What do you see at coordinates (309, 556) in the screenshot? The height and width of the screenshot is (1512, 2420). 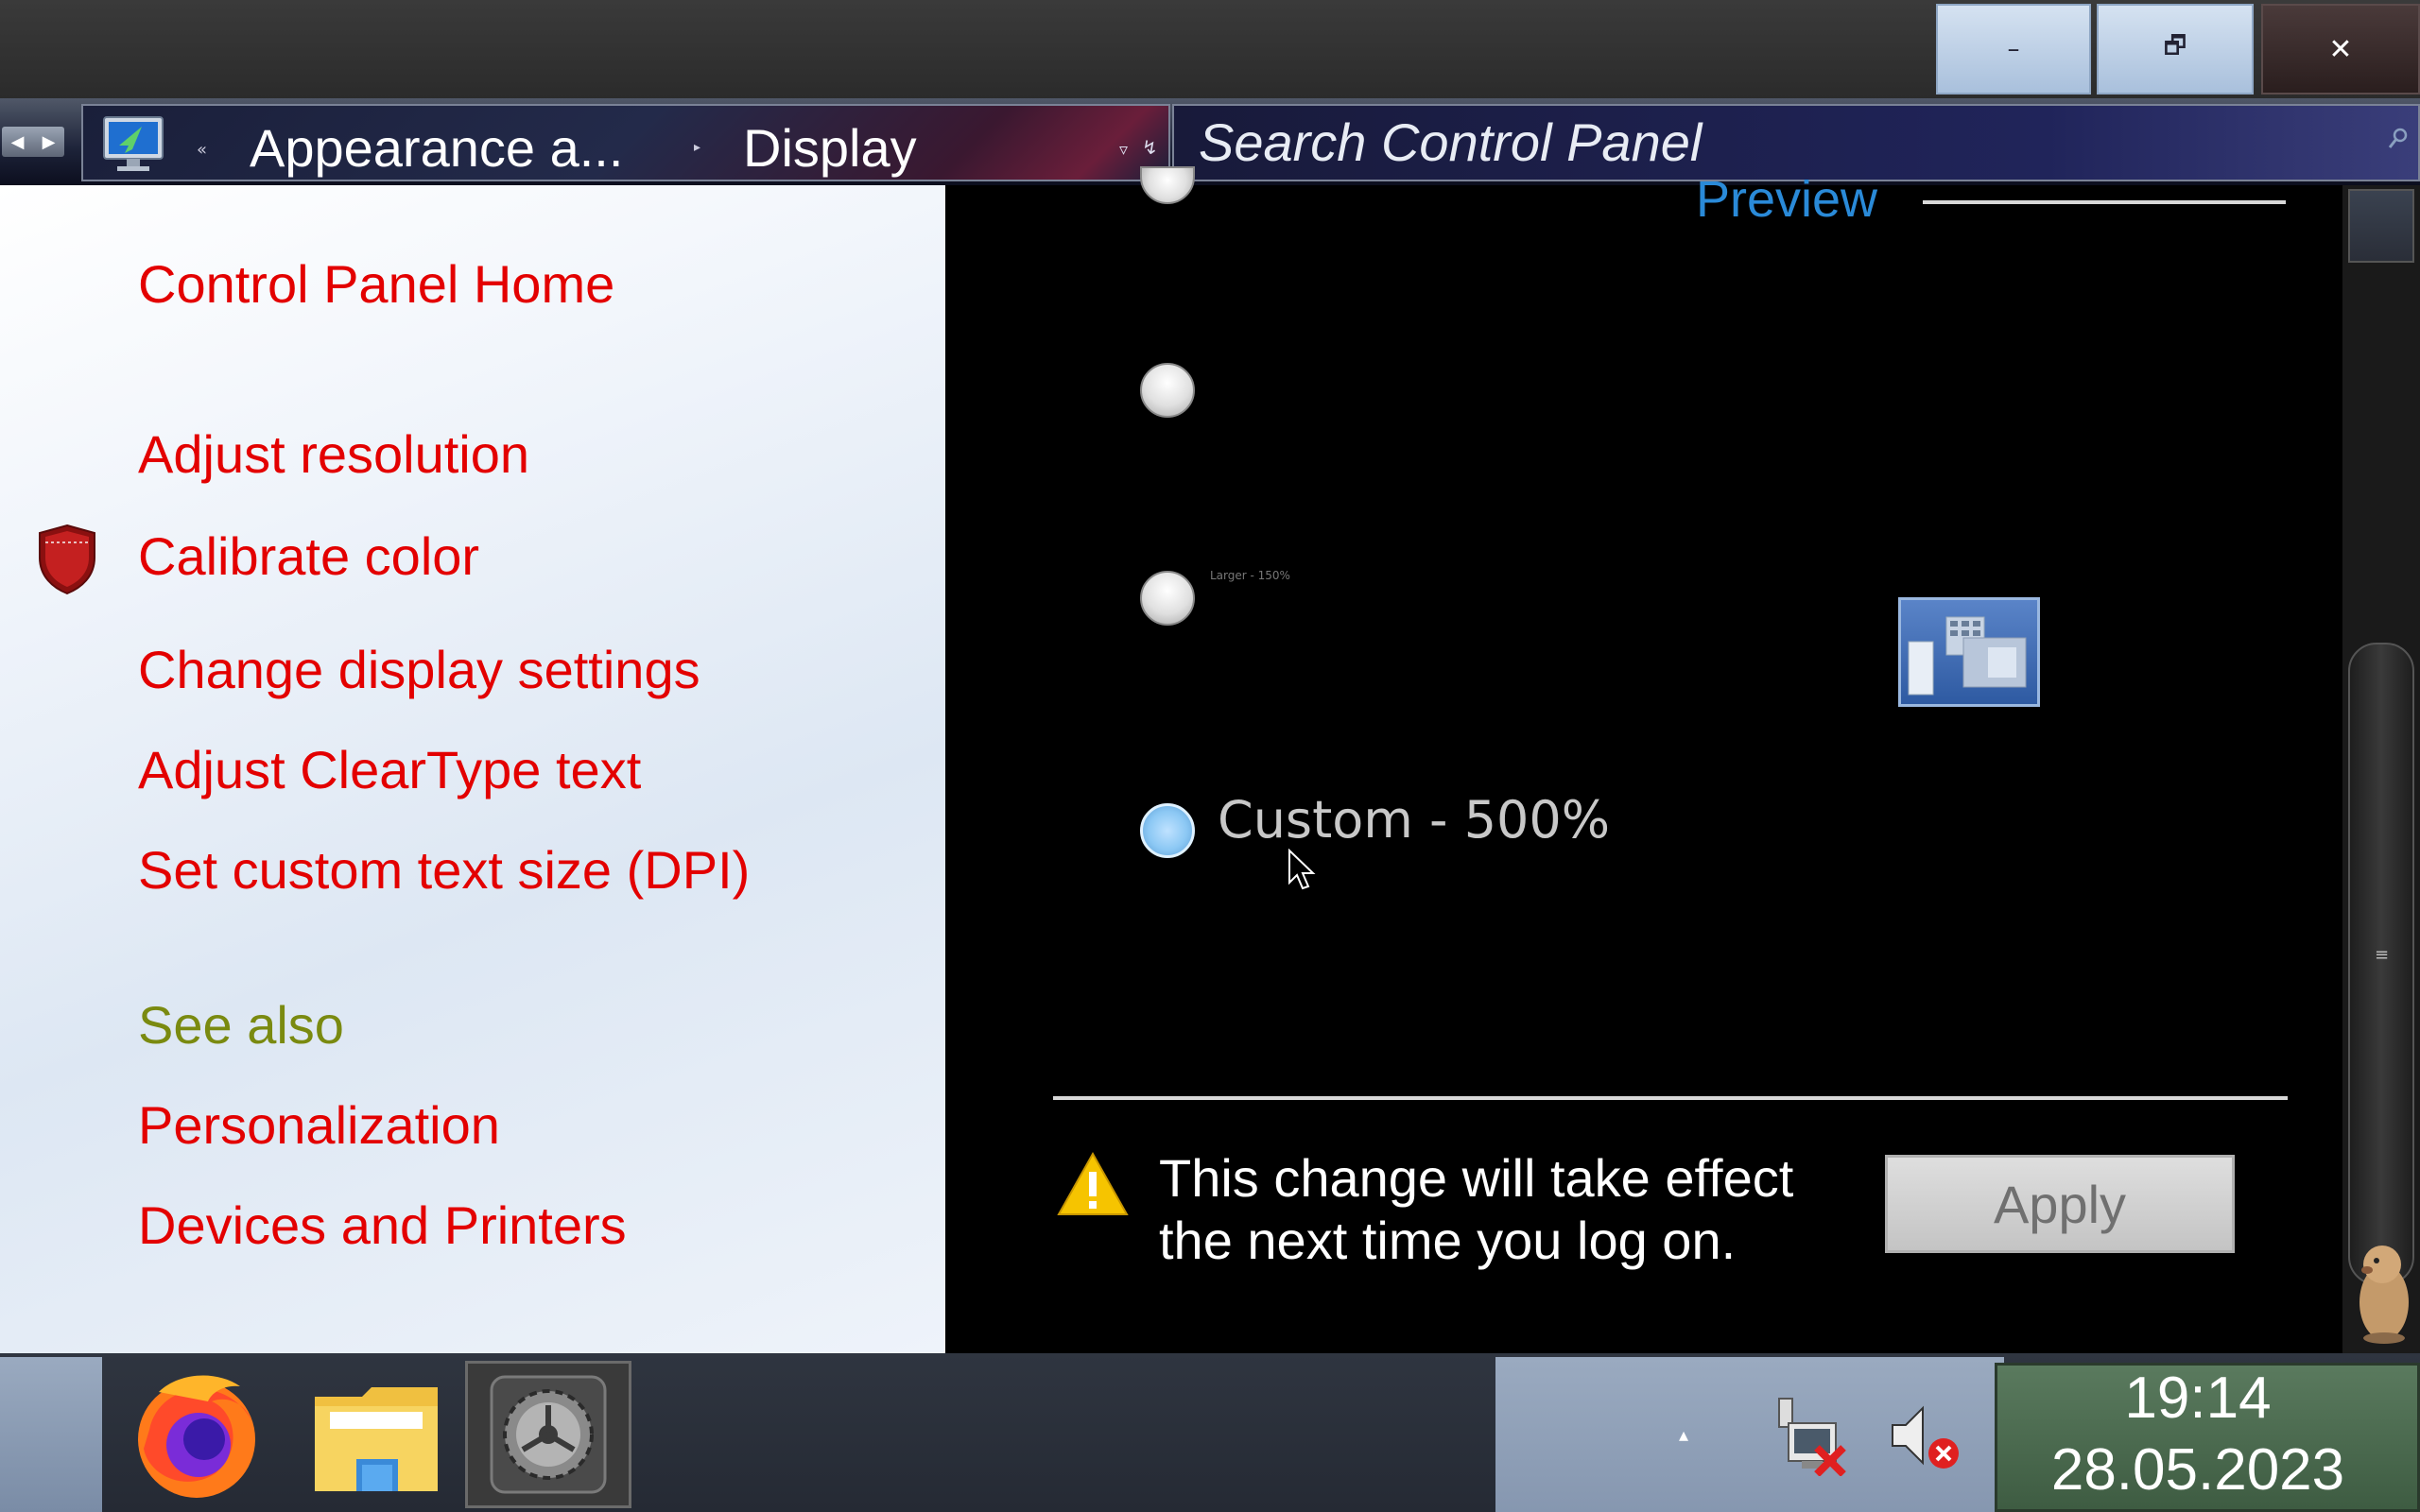 I see `calibrate-color-link: Calibrate color` at bounding box center [309, 556].